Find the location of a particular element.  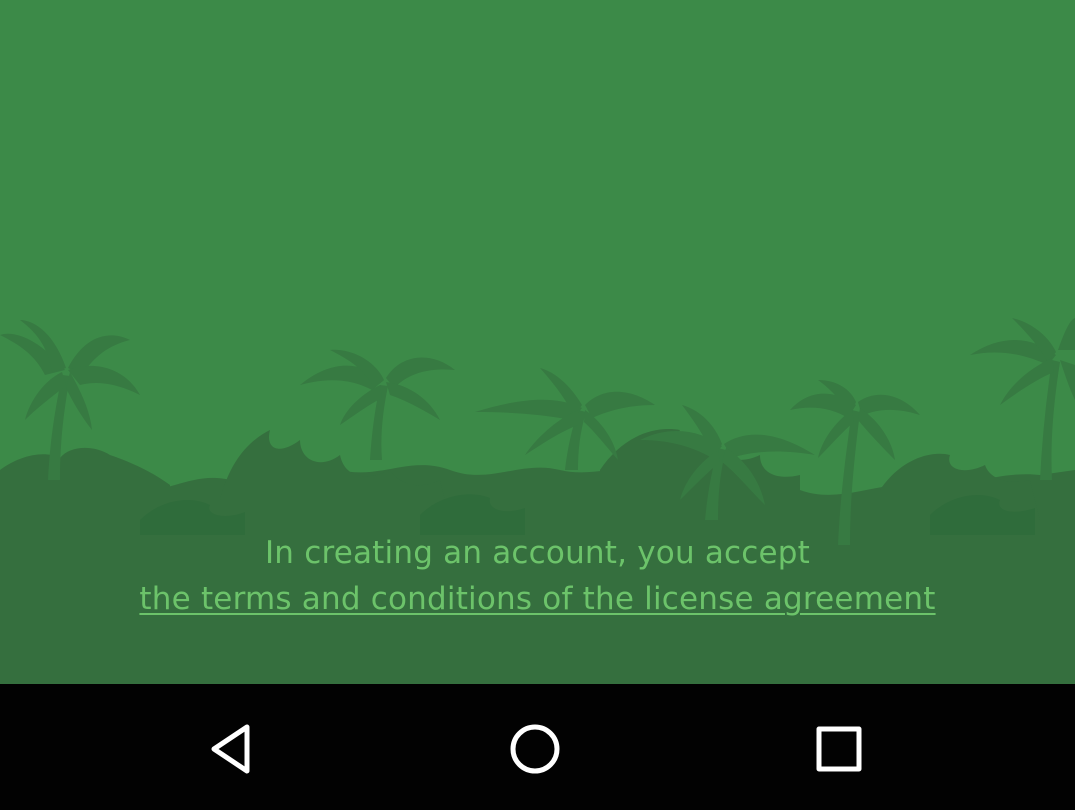

back-triangle-icon is located at coordinates (230, 749).